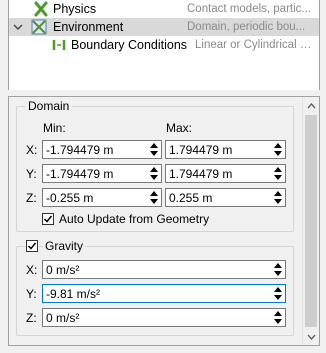  Describe the element at coordinates (41, 9) in the screenshot. I see `physics-icon` at that location.